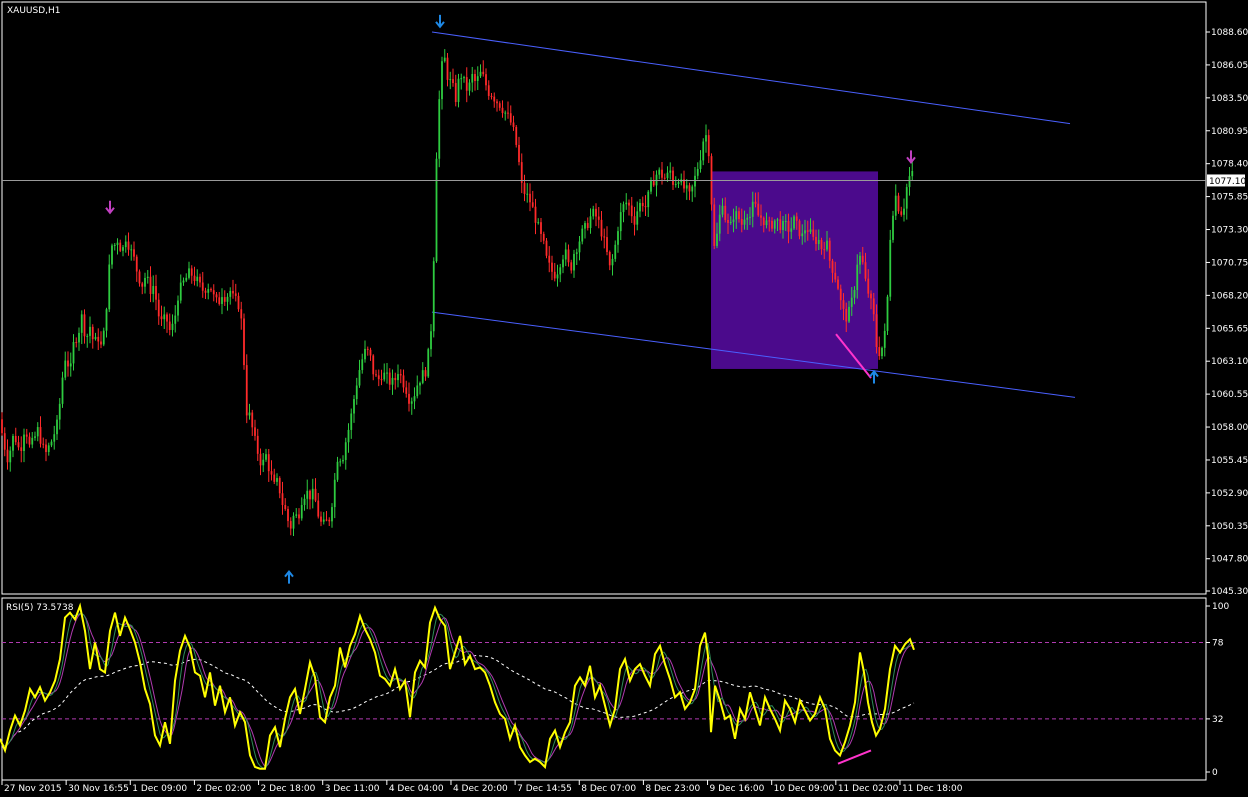 This screenshot has height=797, width=1248. I want to click on zone-layer, so click(794, 270).